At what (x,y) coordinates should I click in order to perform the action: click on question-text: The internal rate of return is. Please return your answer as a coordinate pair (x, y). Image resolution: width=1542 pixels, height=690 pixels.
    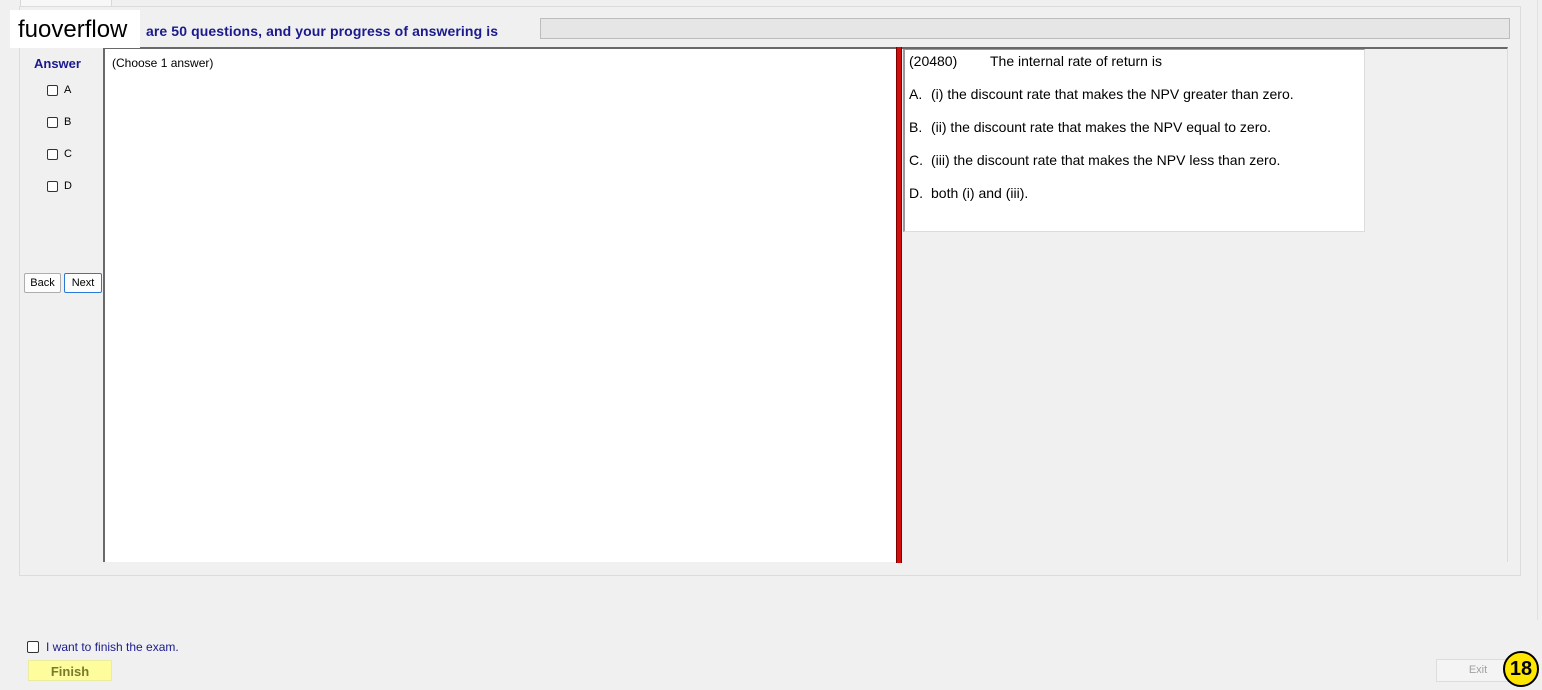
    Looking at the image, I should click on (1076, 61).